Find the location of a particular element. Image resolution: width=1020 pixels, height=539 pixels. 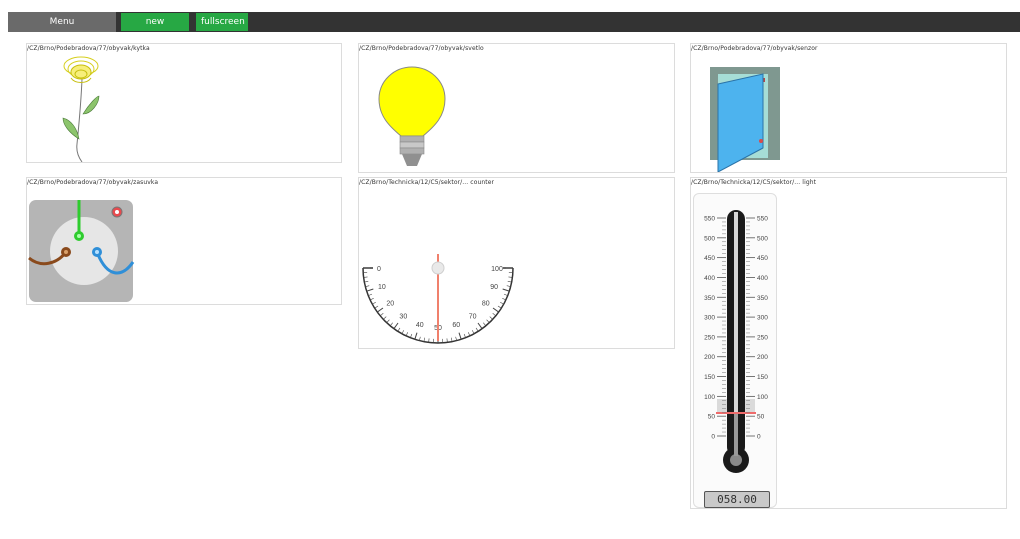

thermometer-tick-label-left: 150 is located at coordinates (709, 377).